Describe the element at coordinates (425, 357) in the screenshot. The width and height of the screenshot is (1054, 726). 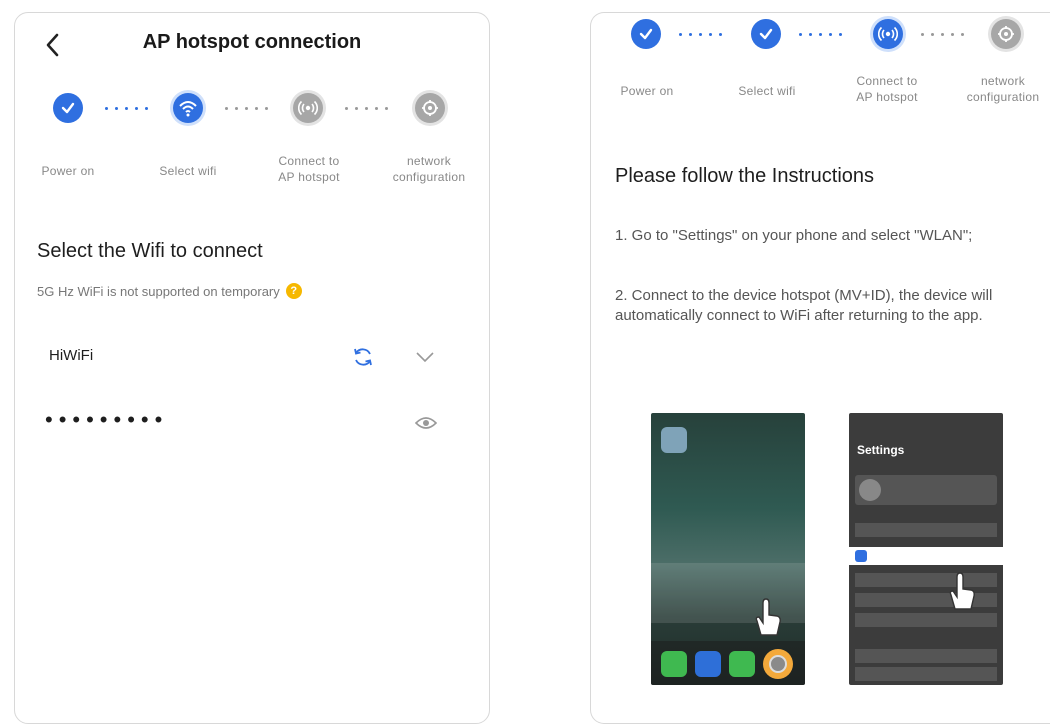
I see `chevron-down-icon` at that location.